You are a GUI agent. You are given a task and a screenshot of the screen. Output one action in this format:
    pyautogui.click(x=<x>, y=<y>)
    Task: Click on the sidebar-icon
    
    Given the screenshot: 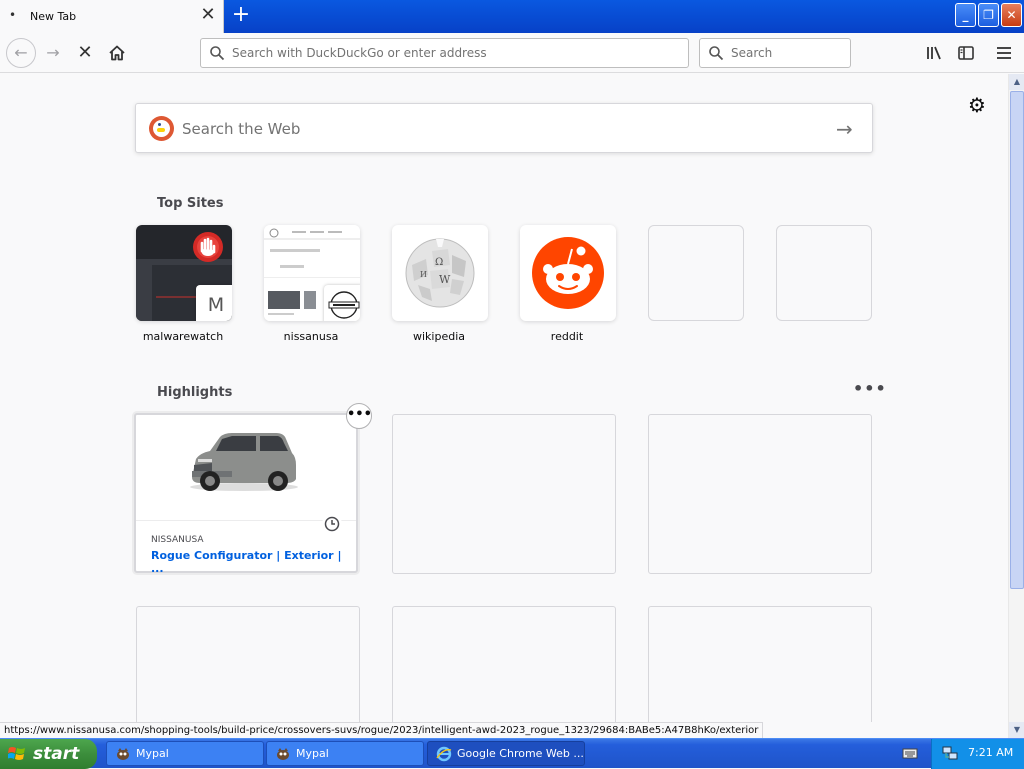 What is the action you would take?
    pyautogui.click(x=966, y=53)
    